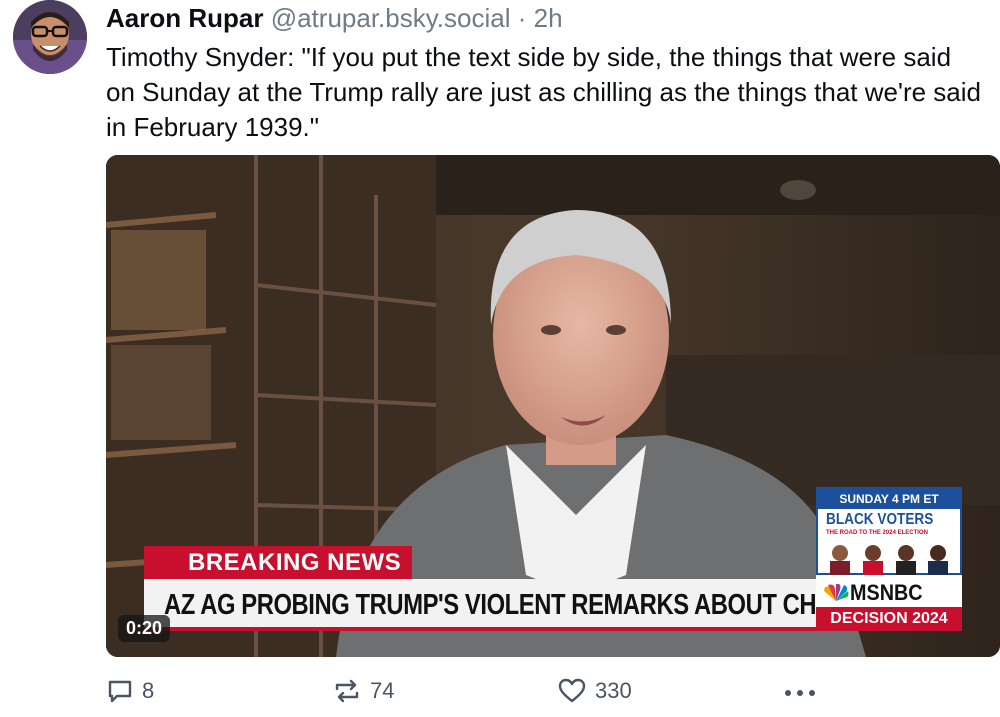 The image size is (1000, 717). I want to click on post-header: Aaron Rupar @atrupar.bsky.social · 2h, so click(334, 18).